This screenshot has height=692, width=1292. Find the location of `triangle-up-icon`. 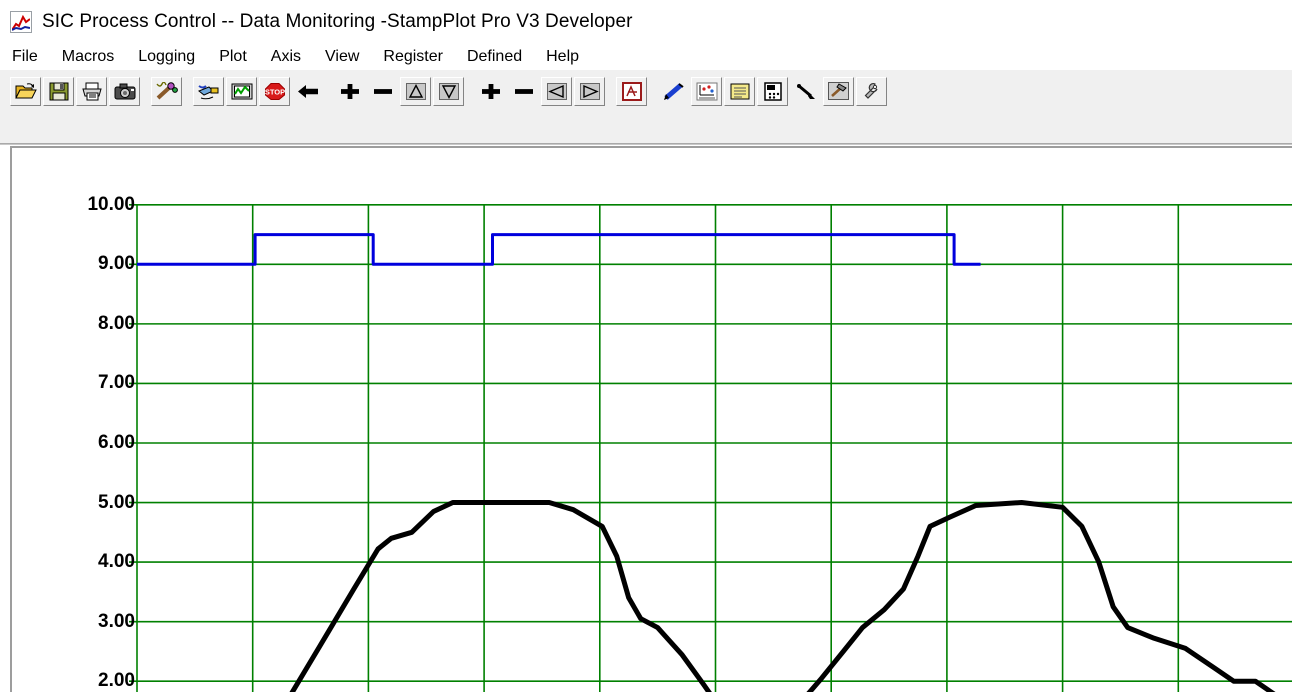

triangle-up-icon is located at coordinates (415, 91).